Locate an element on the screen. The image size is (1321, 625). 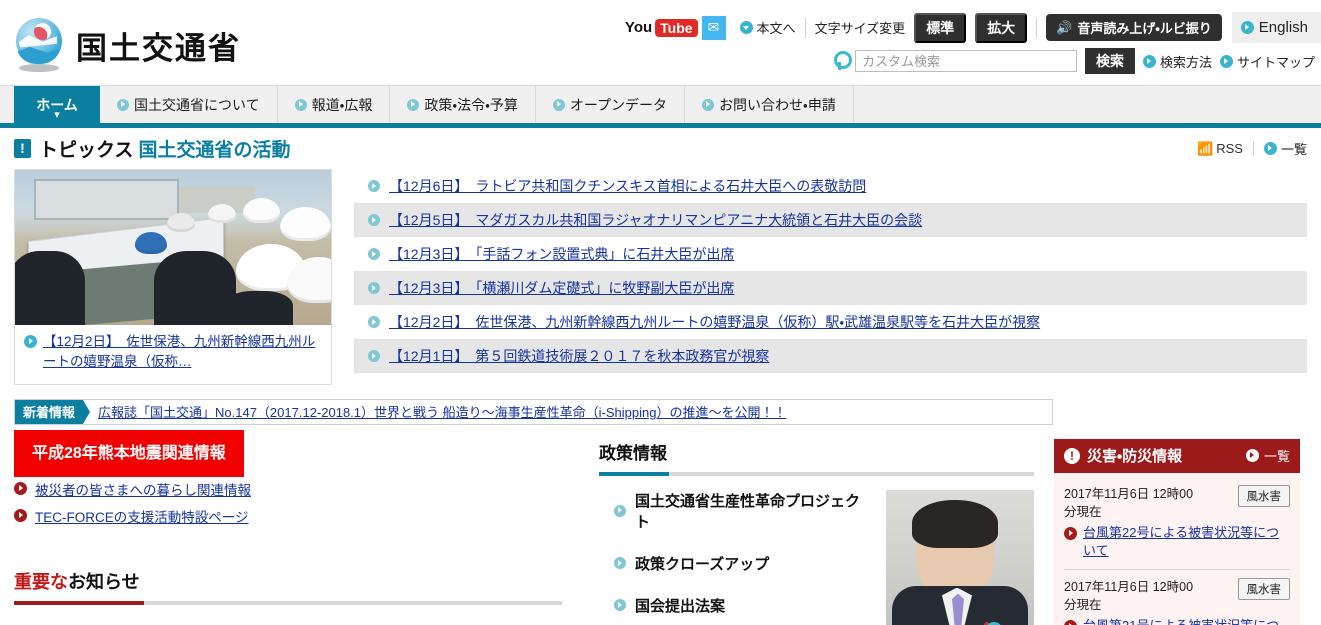
search-bar: 検索 検索方法 サイトマップ is located at coordinates (1074, 61).